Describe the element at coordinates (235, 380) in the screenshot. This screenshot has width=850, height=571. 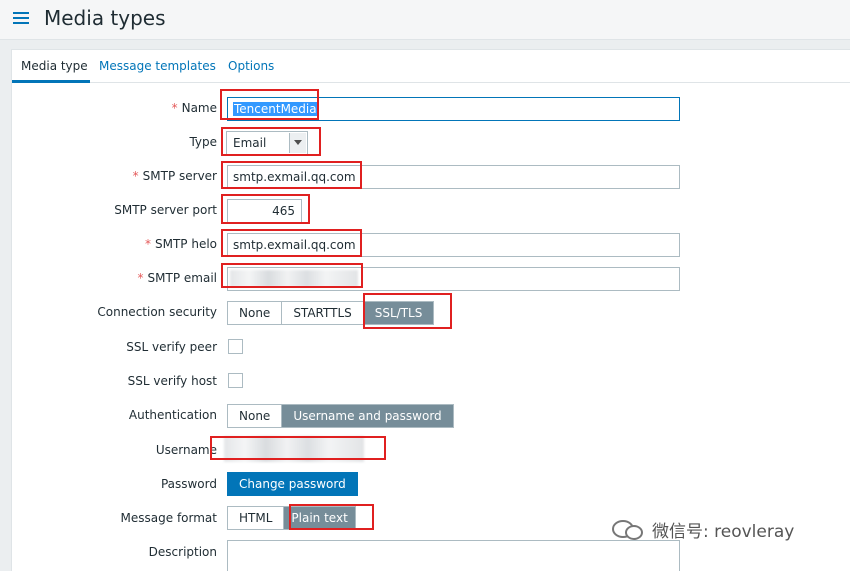
I see `ssl-verify-host-checkbox` at that location.